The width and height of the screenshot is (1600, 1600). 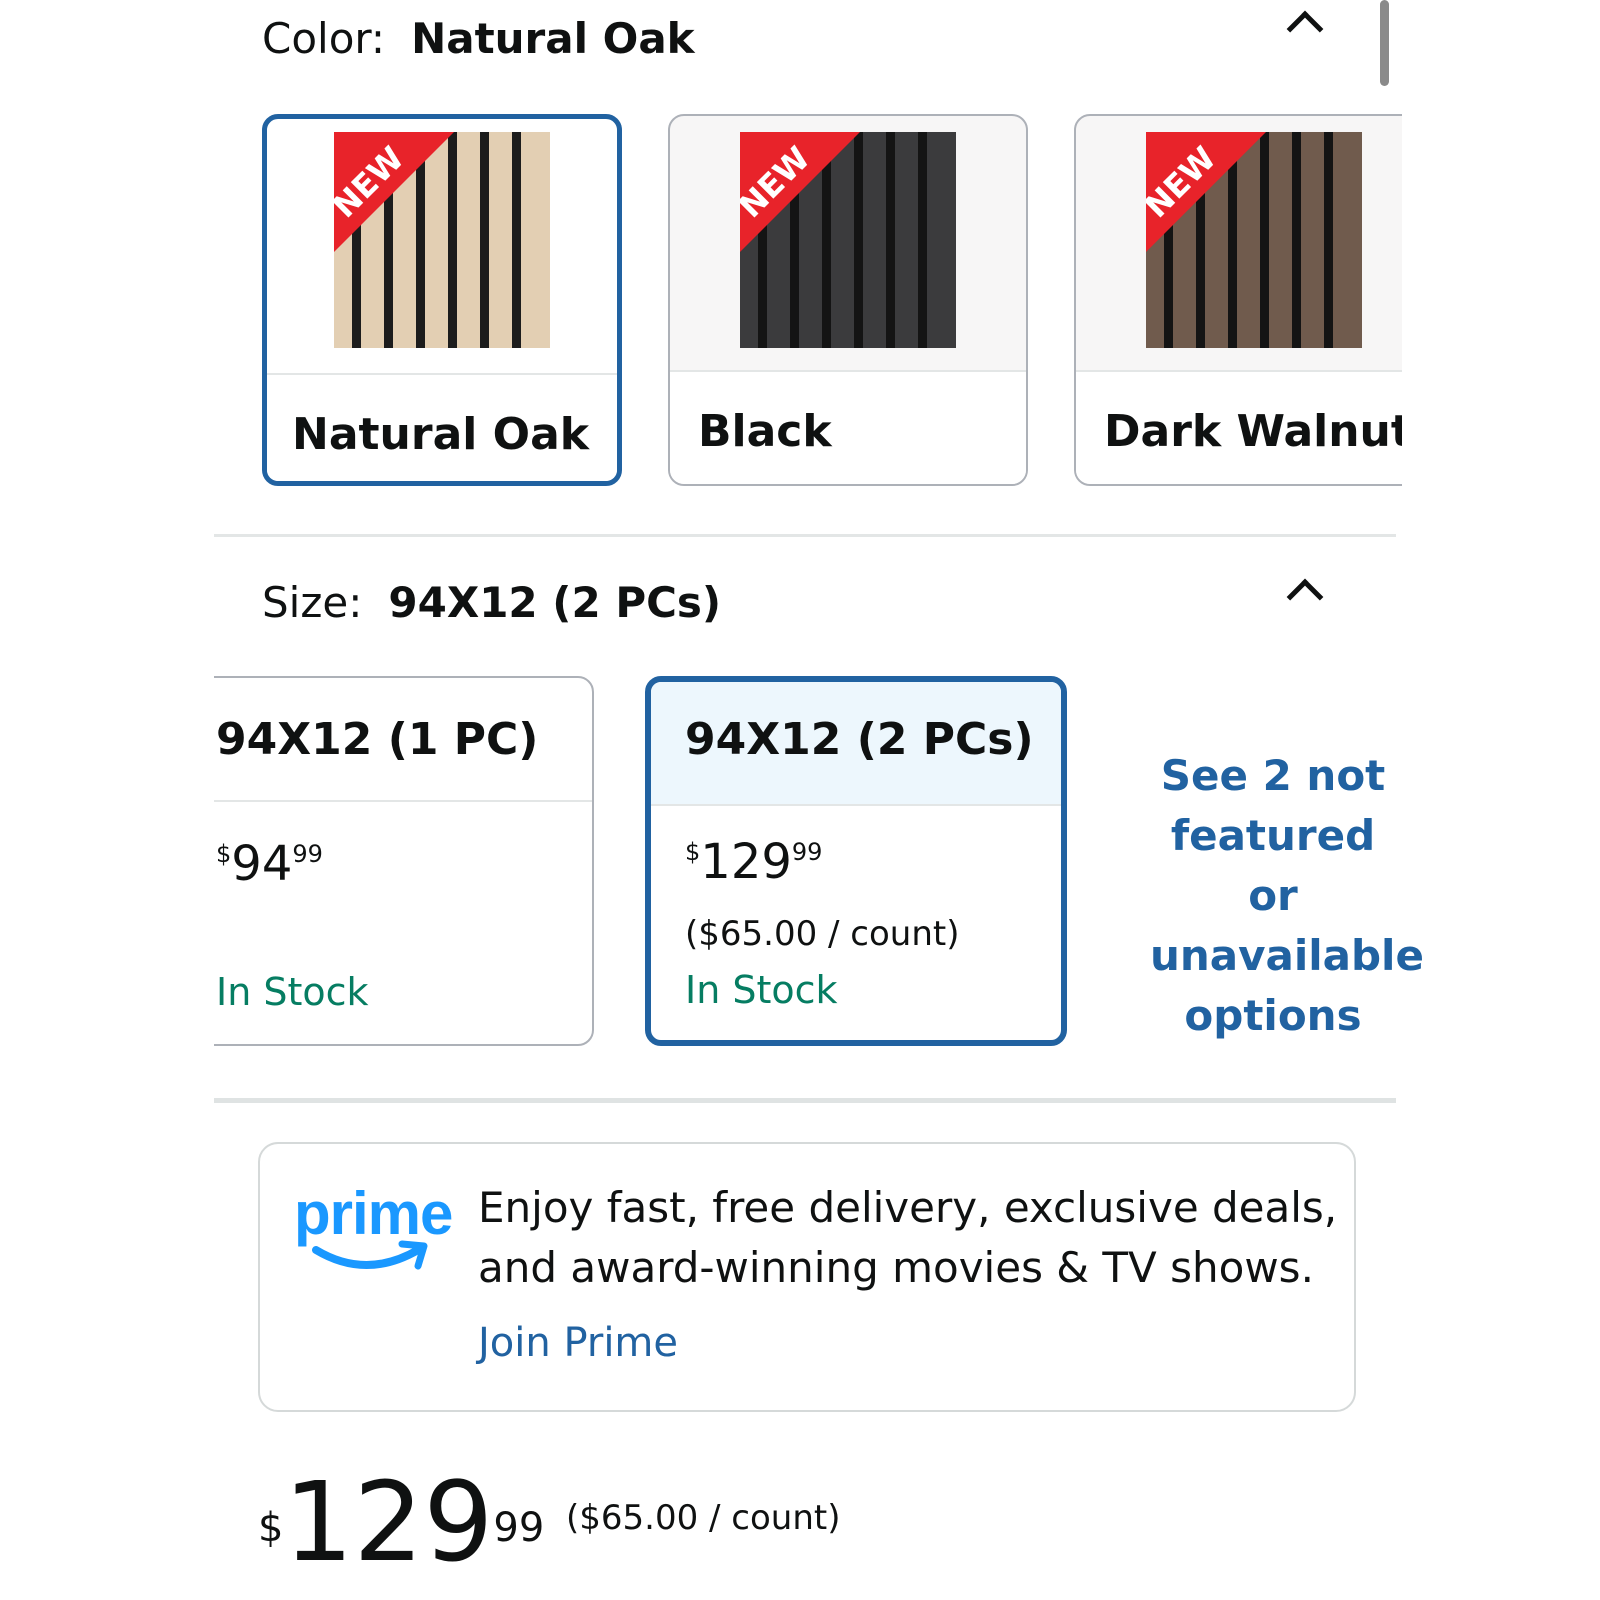 I want to click on panel-thumbnail-natural-oak: NEW, so click(x=442, y=240).